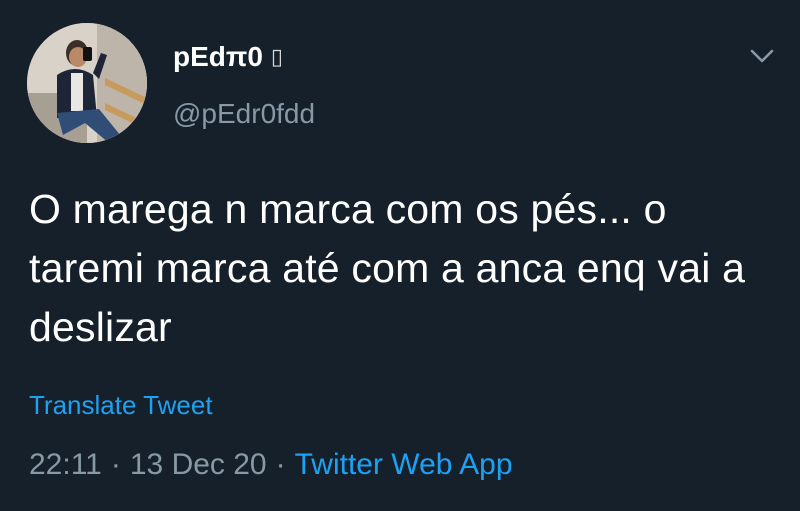  I want to click on display-name-row: pEdπ0 ▯, so click(228, 57).